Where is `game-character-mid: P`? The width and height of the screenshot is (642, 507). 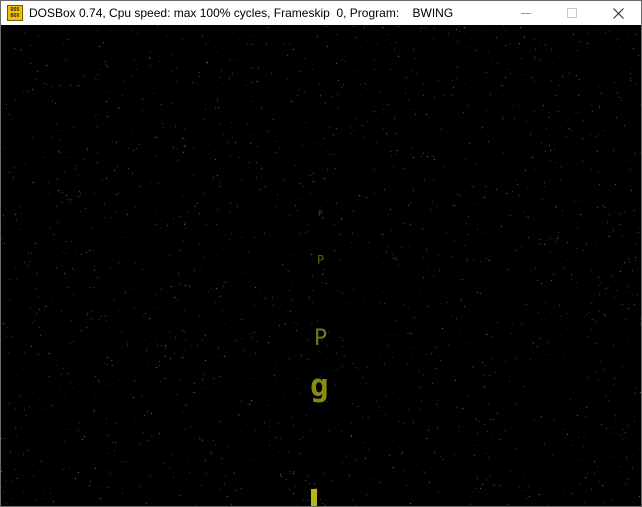 game-character-mid: P is located at coordinates (321, 260).